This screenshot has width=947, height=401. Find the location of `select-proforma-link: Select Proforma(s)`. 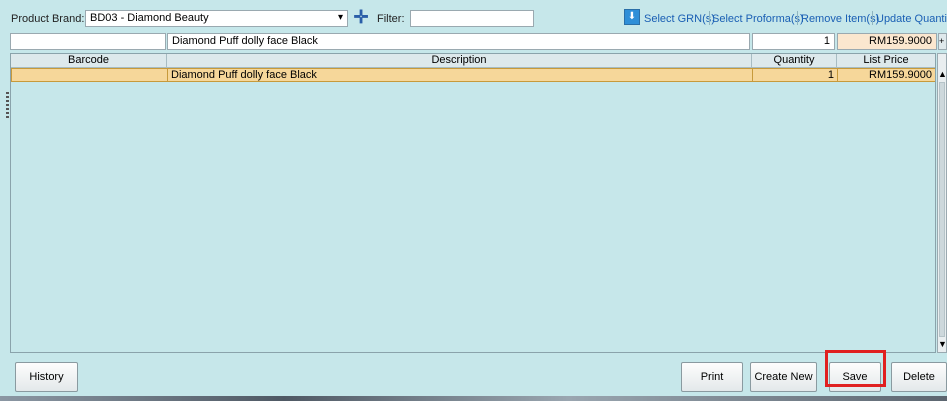

select-proforma-link: Select Proforma(s) is located at coordinates (758, 19).